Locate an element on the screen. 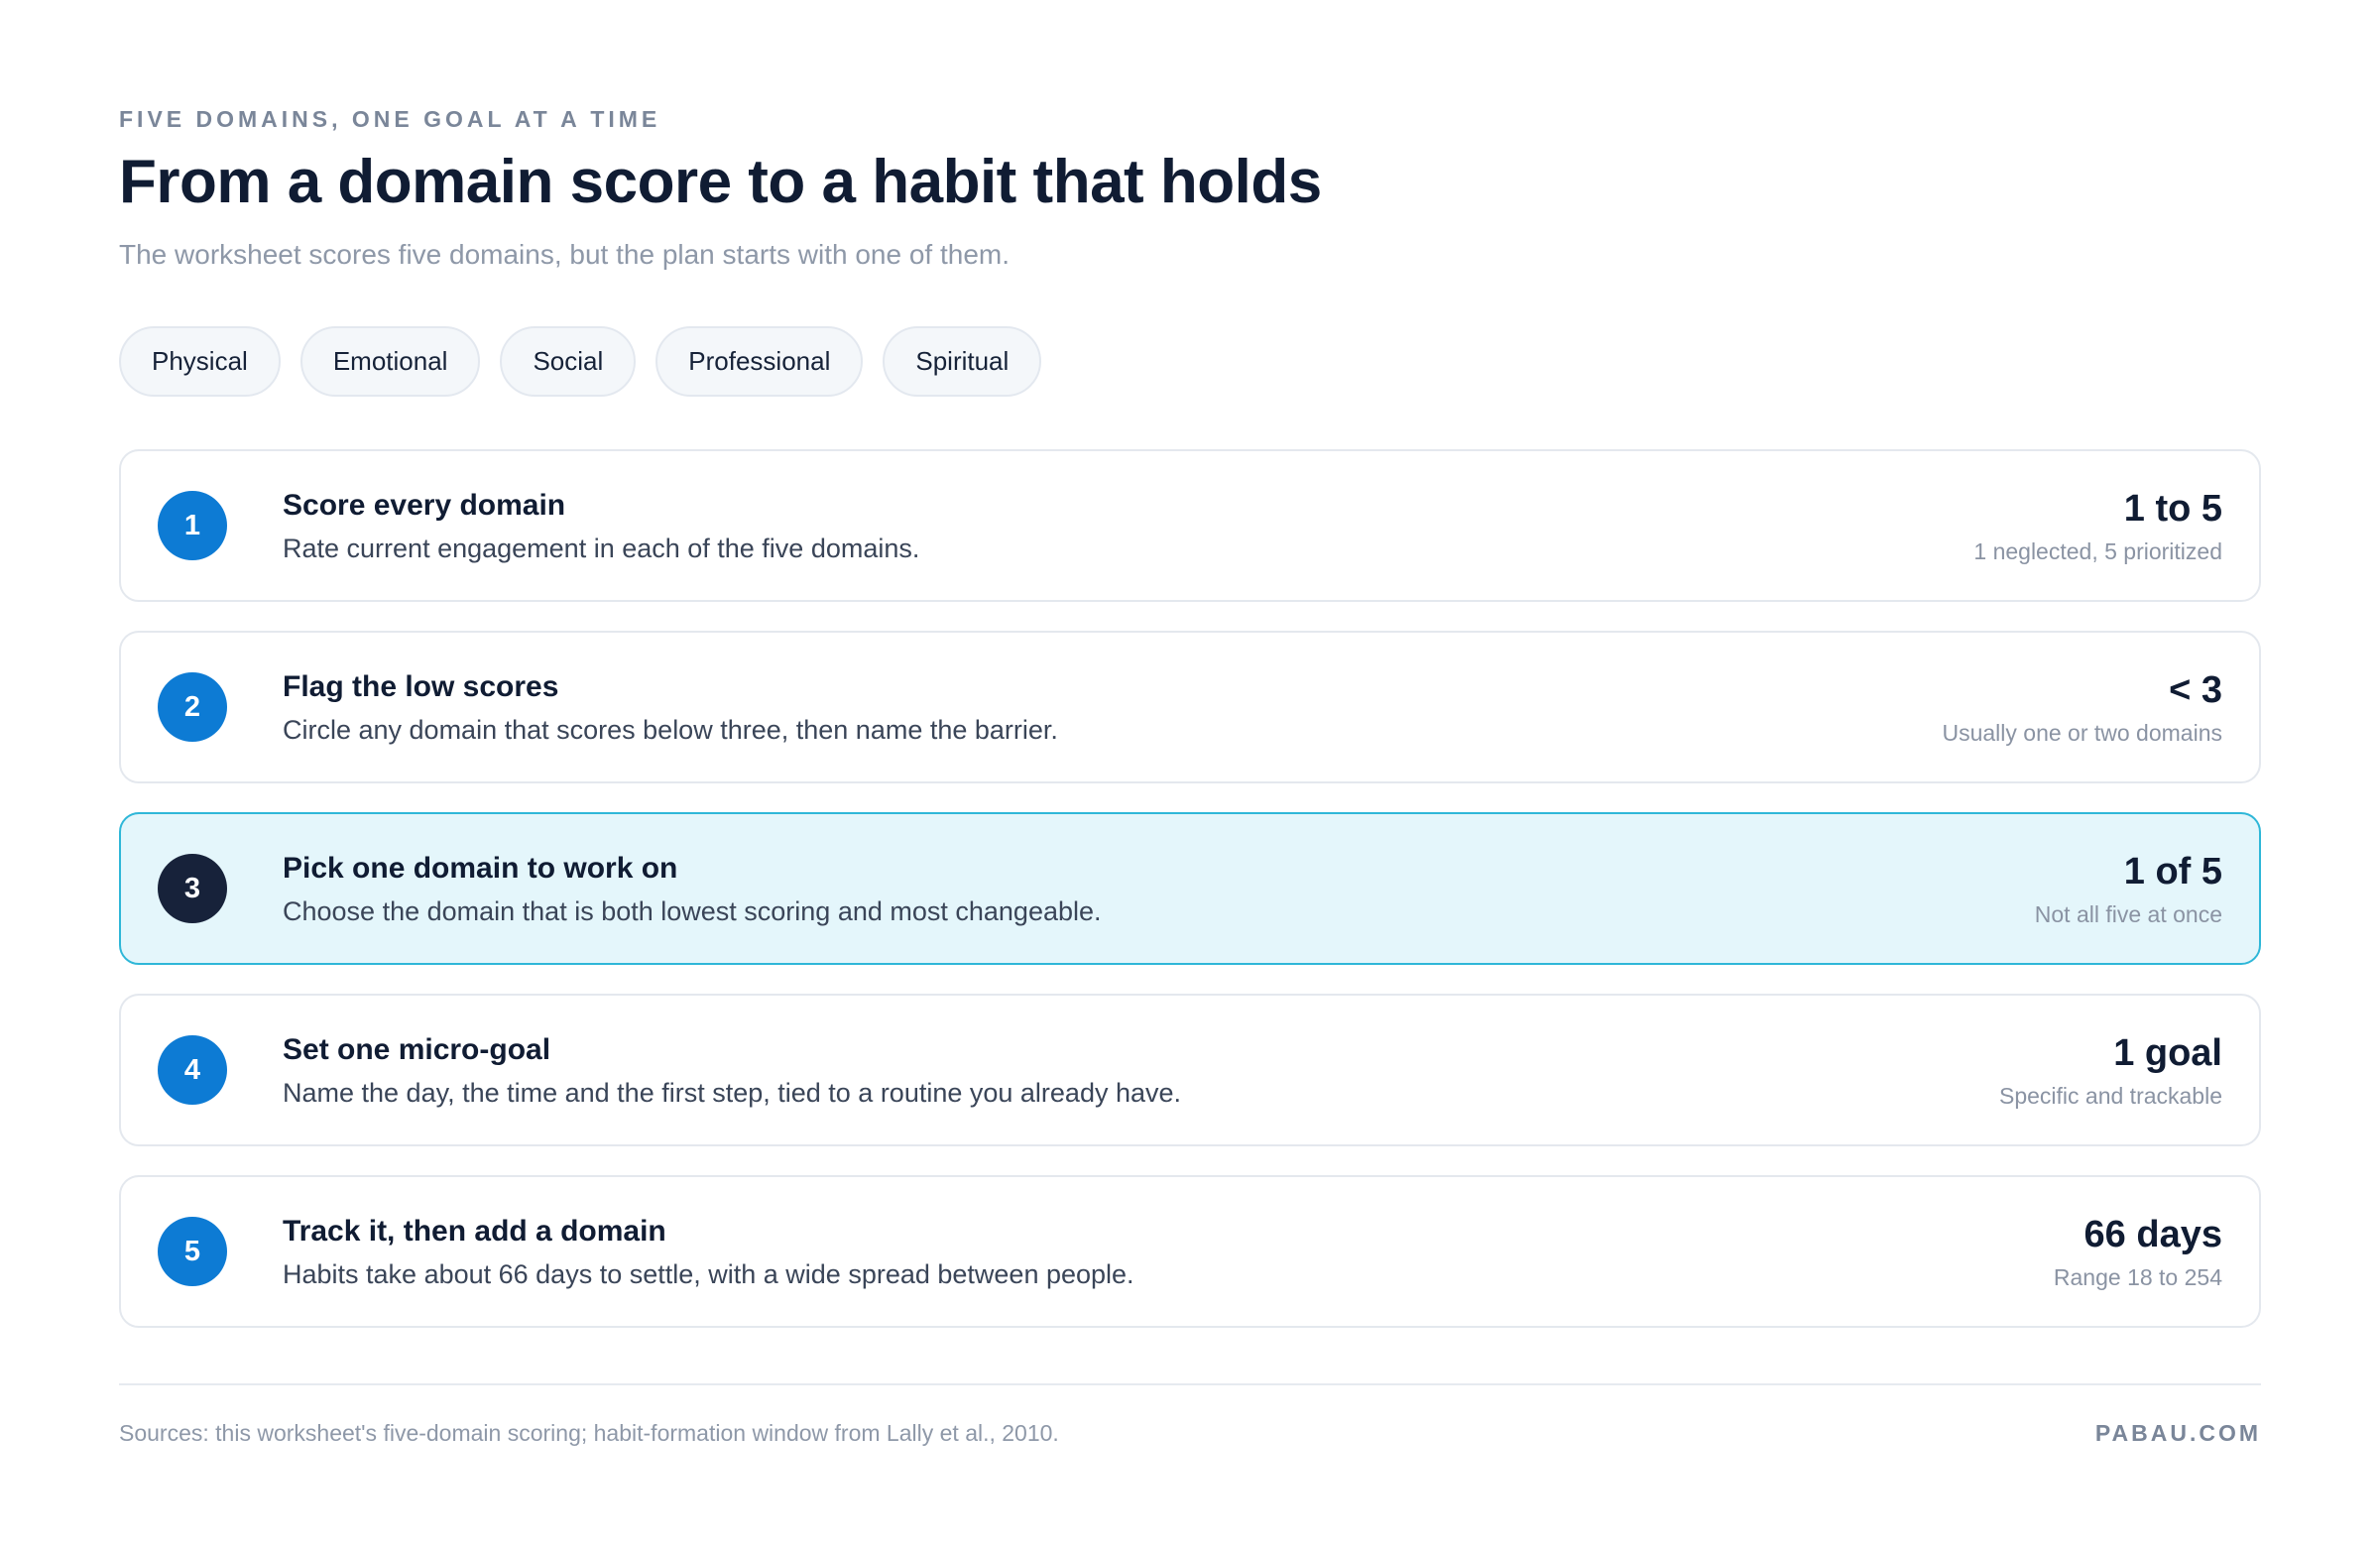  step-metric-caption: Specific and trackable is located at coordinates (2110, 1096).